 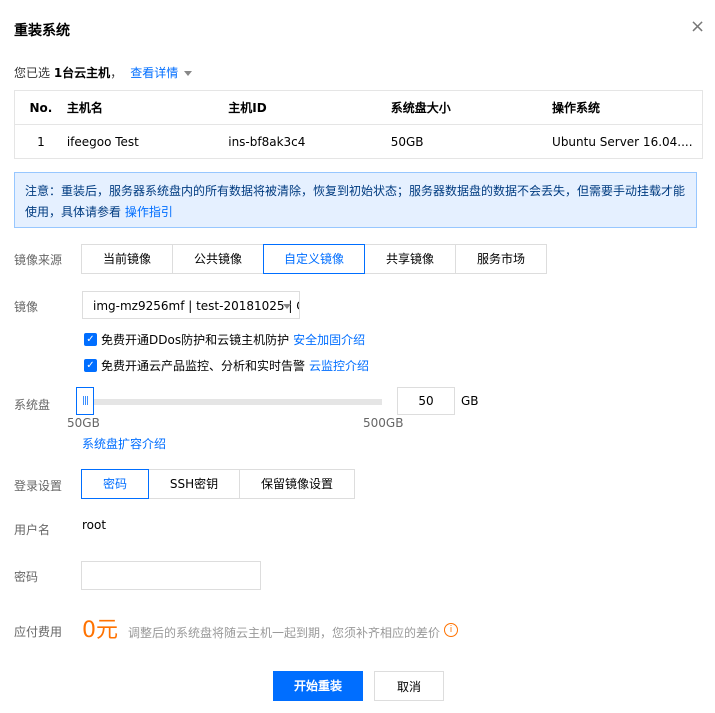 What do you see at coordinates (42, 31) in the screenshot?
I see `dialog-title: 重装系统` at bounding box center [42, 31].